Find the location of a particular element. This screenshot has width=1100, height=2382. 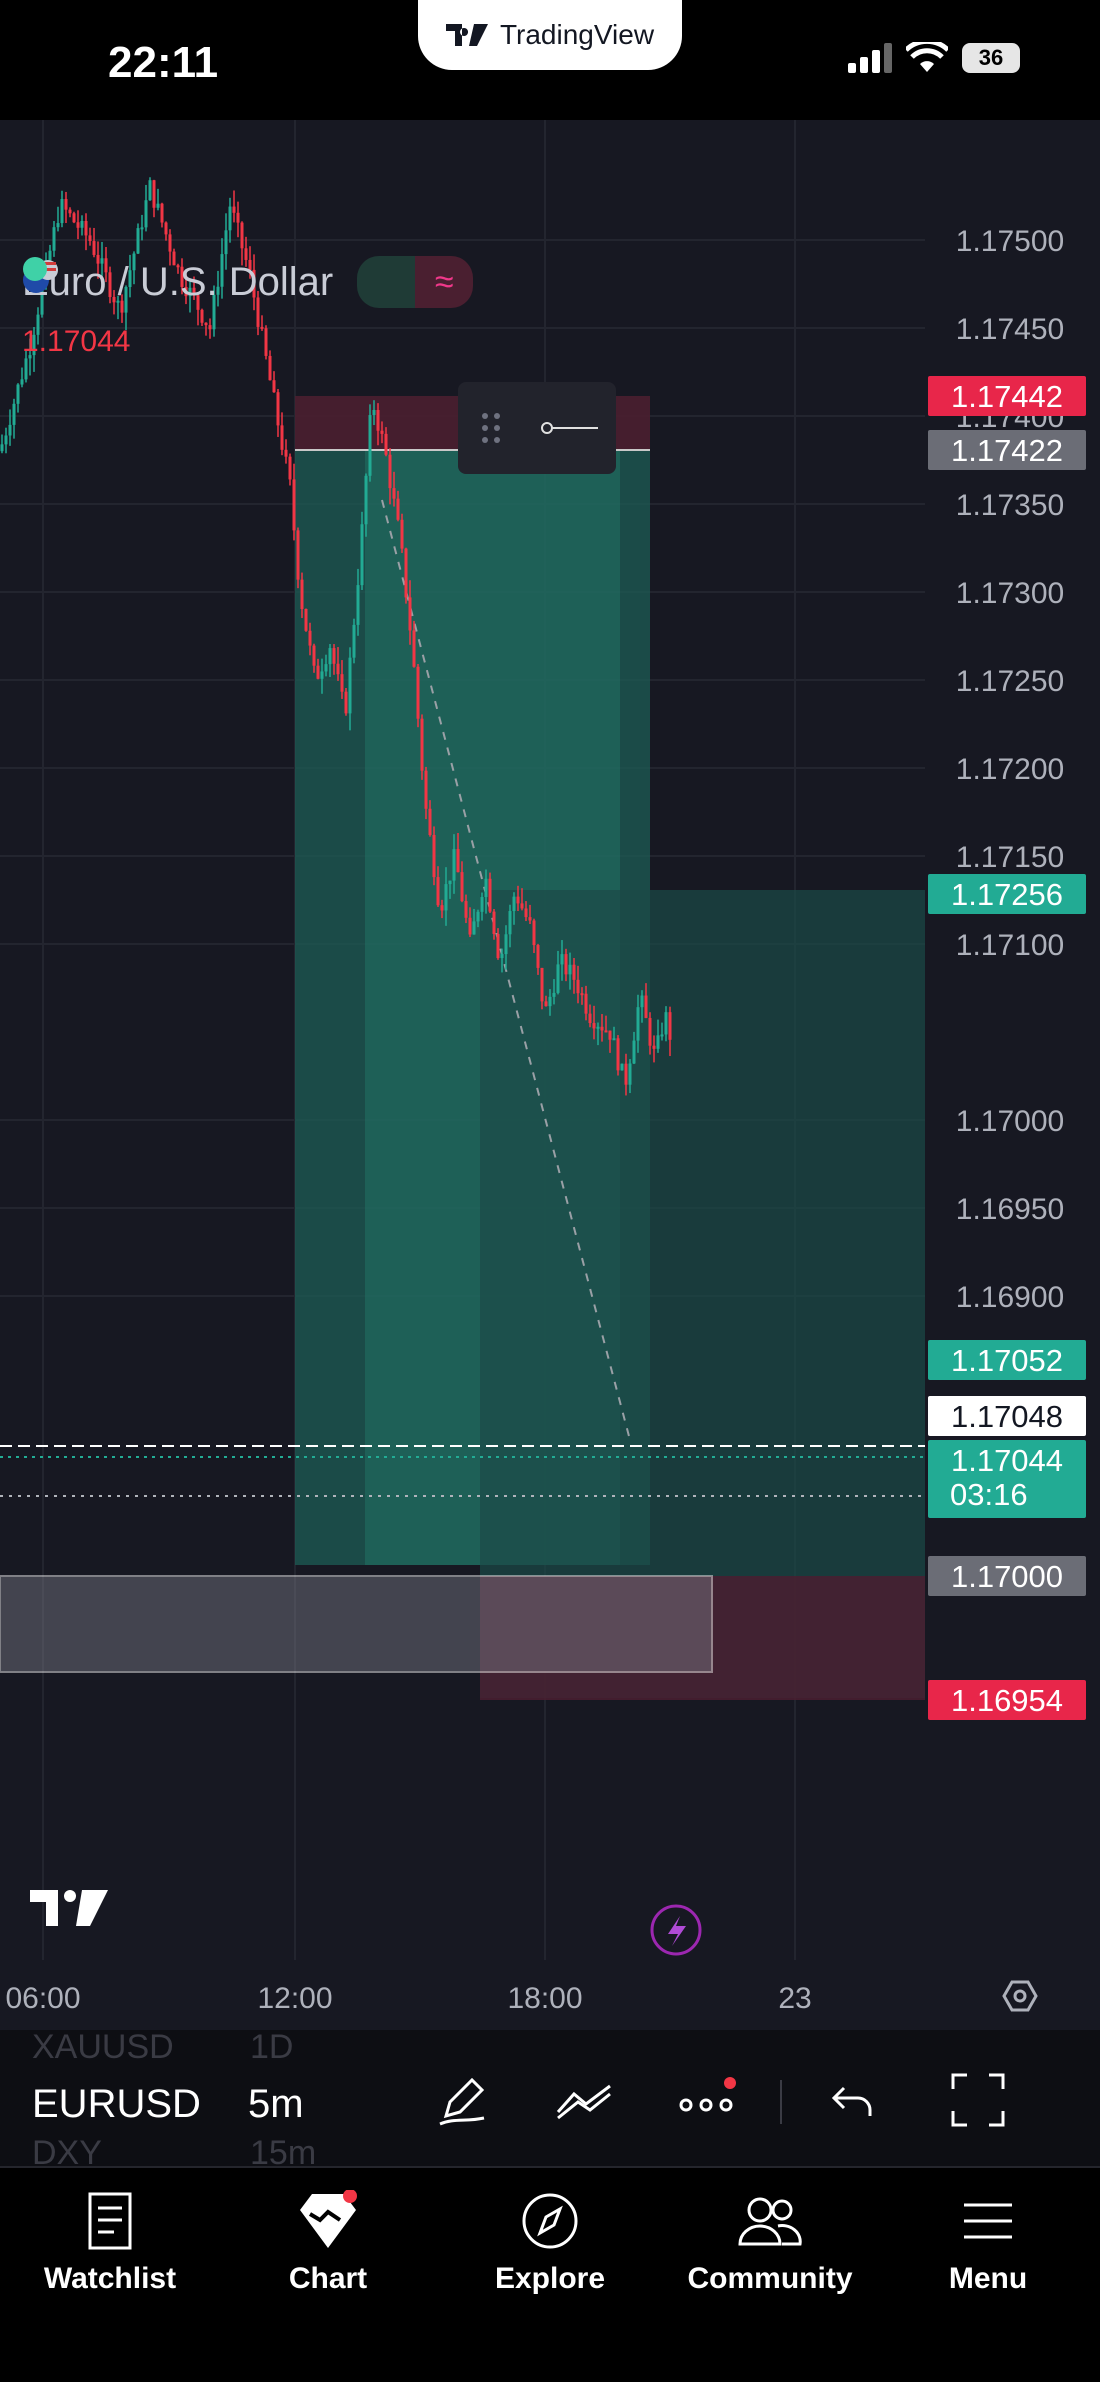

price-axis-label: 1.16950 is located at coordinates (1010, 1209).